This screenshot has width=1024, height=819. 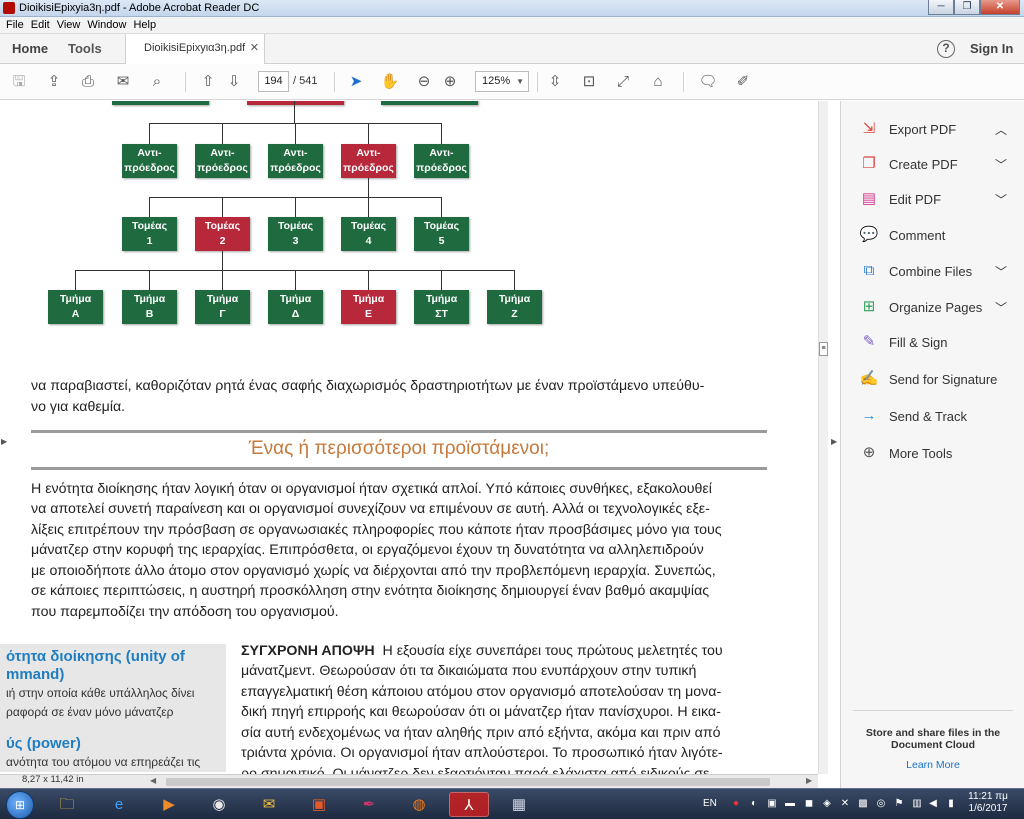 I want to click on tray-icon: ▩, so click(x=863, y=804).